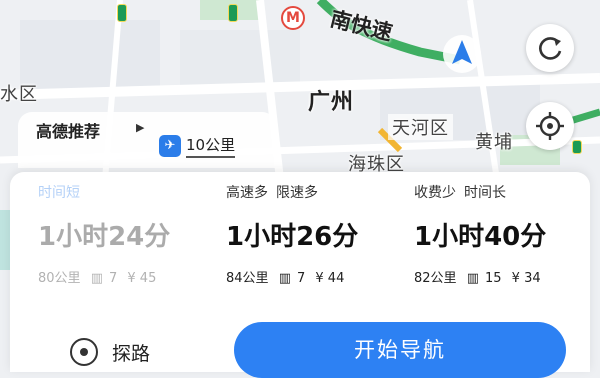 This screenshot has height=378, width=600. What do you see at coordinates (59, 193) in the screenshot?
I see `route-tag: 时间短` at bounding box center [59, 193].